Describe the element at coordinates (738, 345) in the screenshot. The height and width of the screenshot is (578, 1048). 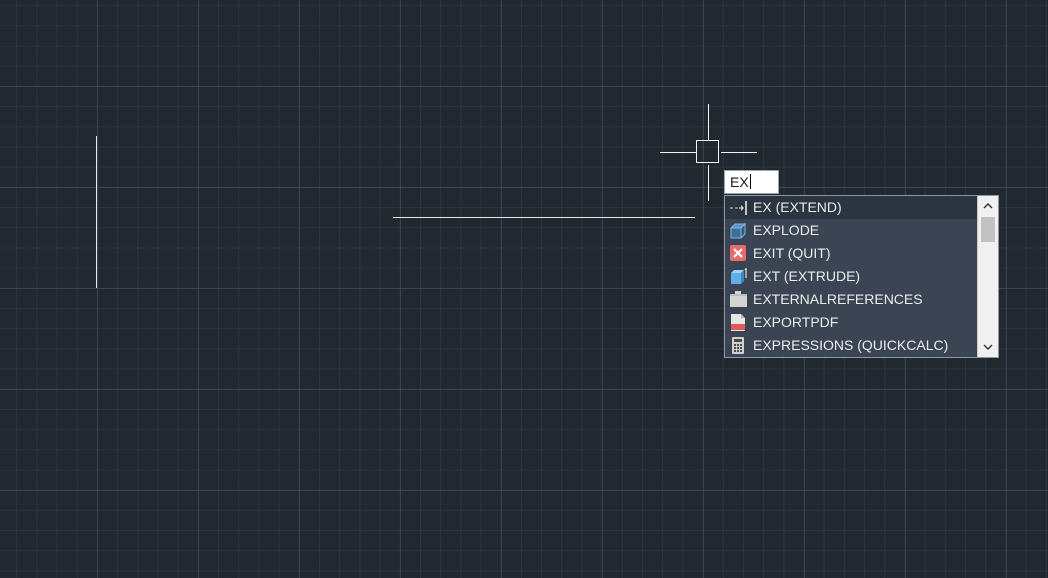
I see `calculator-icon` at that location.